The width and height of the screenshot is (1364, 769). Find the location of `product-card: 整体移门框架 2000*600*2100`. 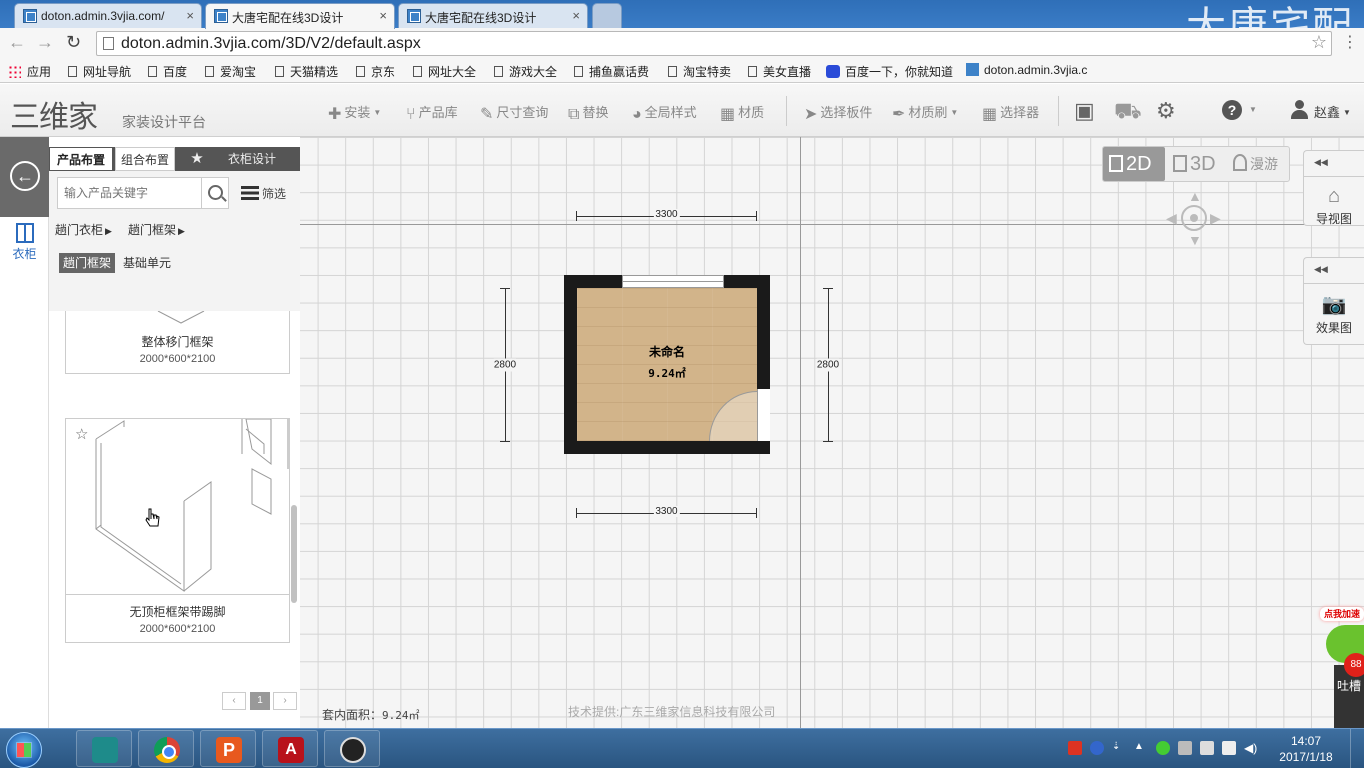

product-card: 整体移门框架 2000*600*2100 is located at coordinates (177, 342).